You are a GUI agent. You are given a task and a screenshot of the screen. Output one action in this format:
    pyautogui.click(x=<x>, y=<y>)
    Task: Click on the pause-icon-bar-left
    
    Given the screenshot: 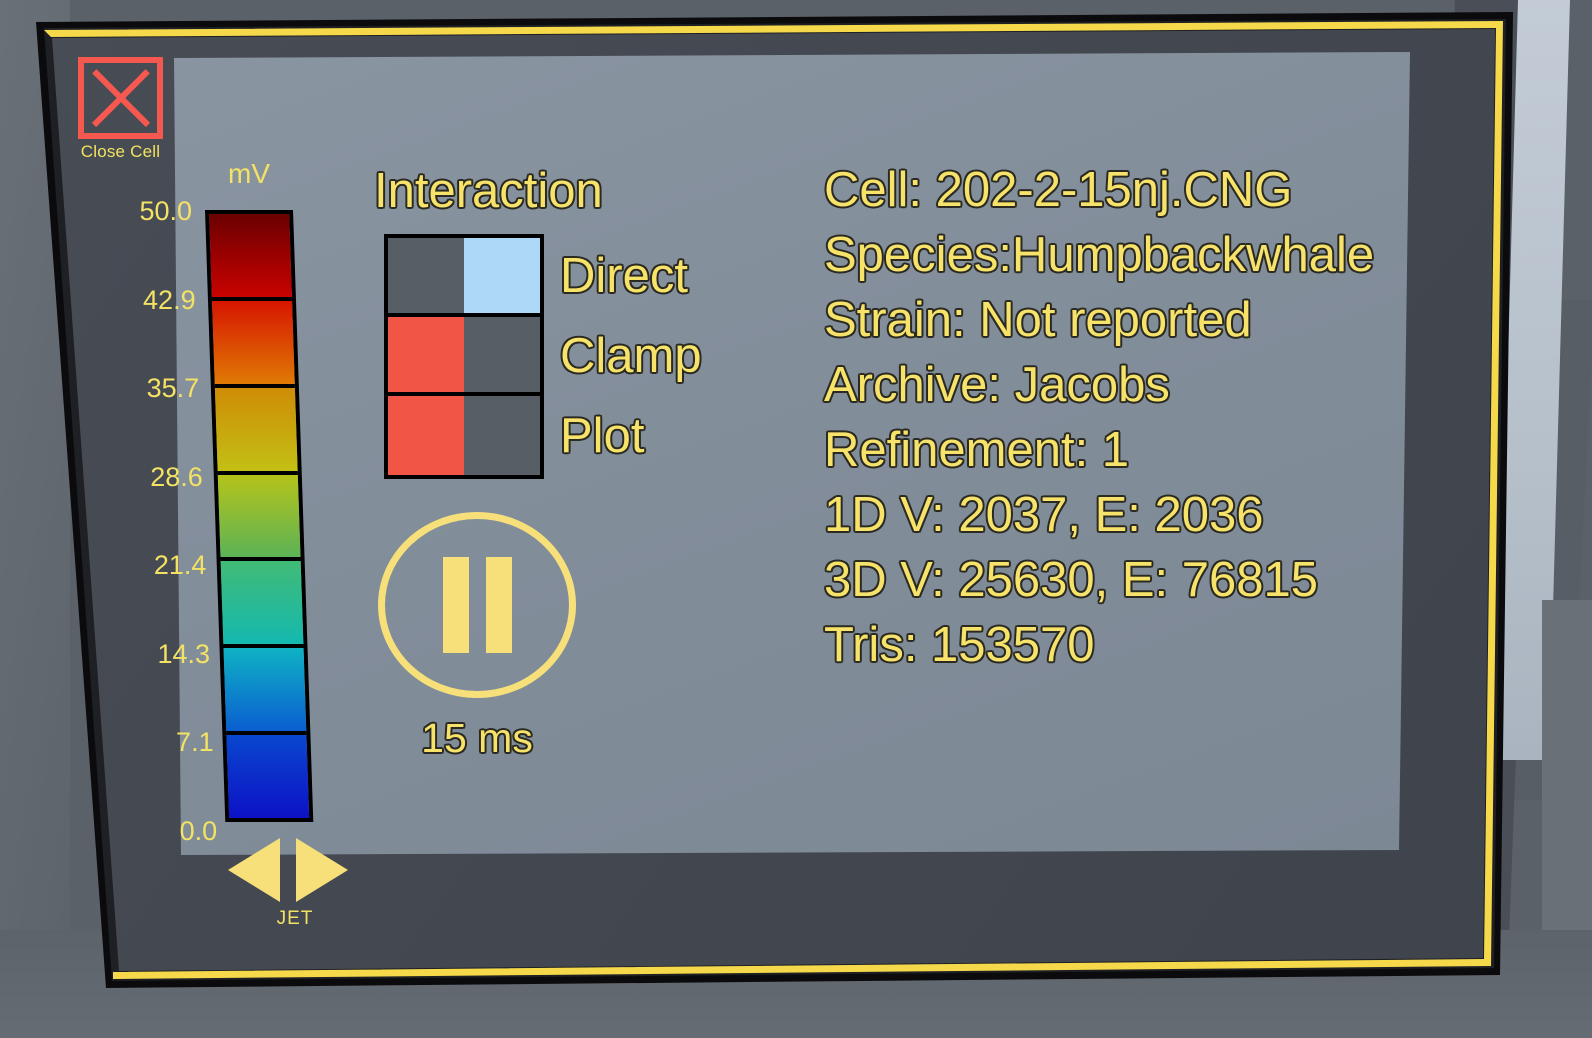 What is the action you would take?
    pyautogui.click(x=455, y=605)
    